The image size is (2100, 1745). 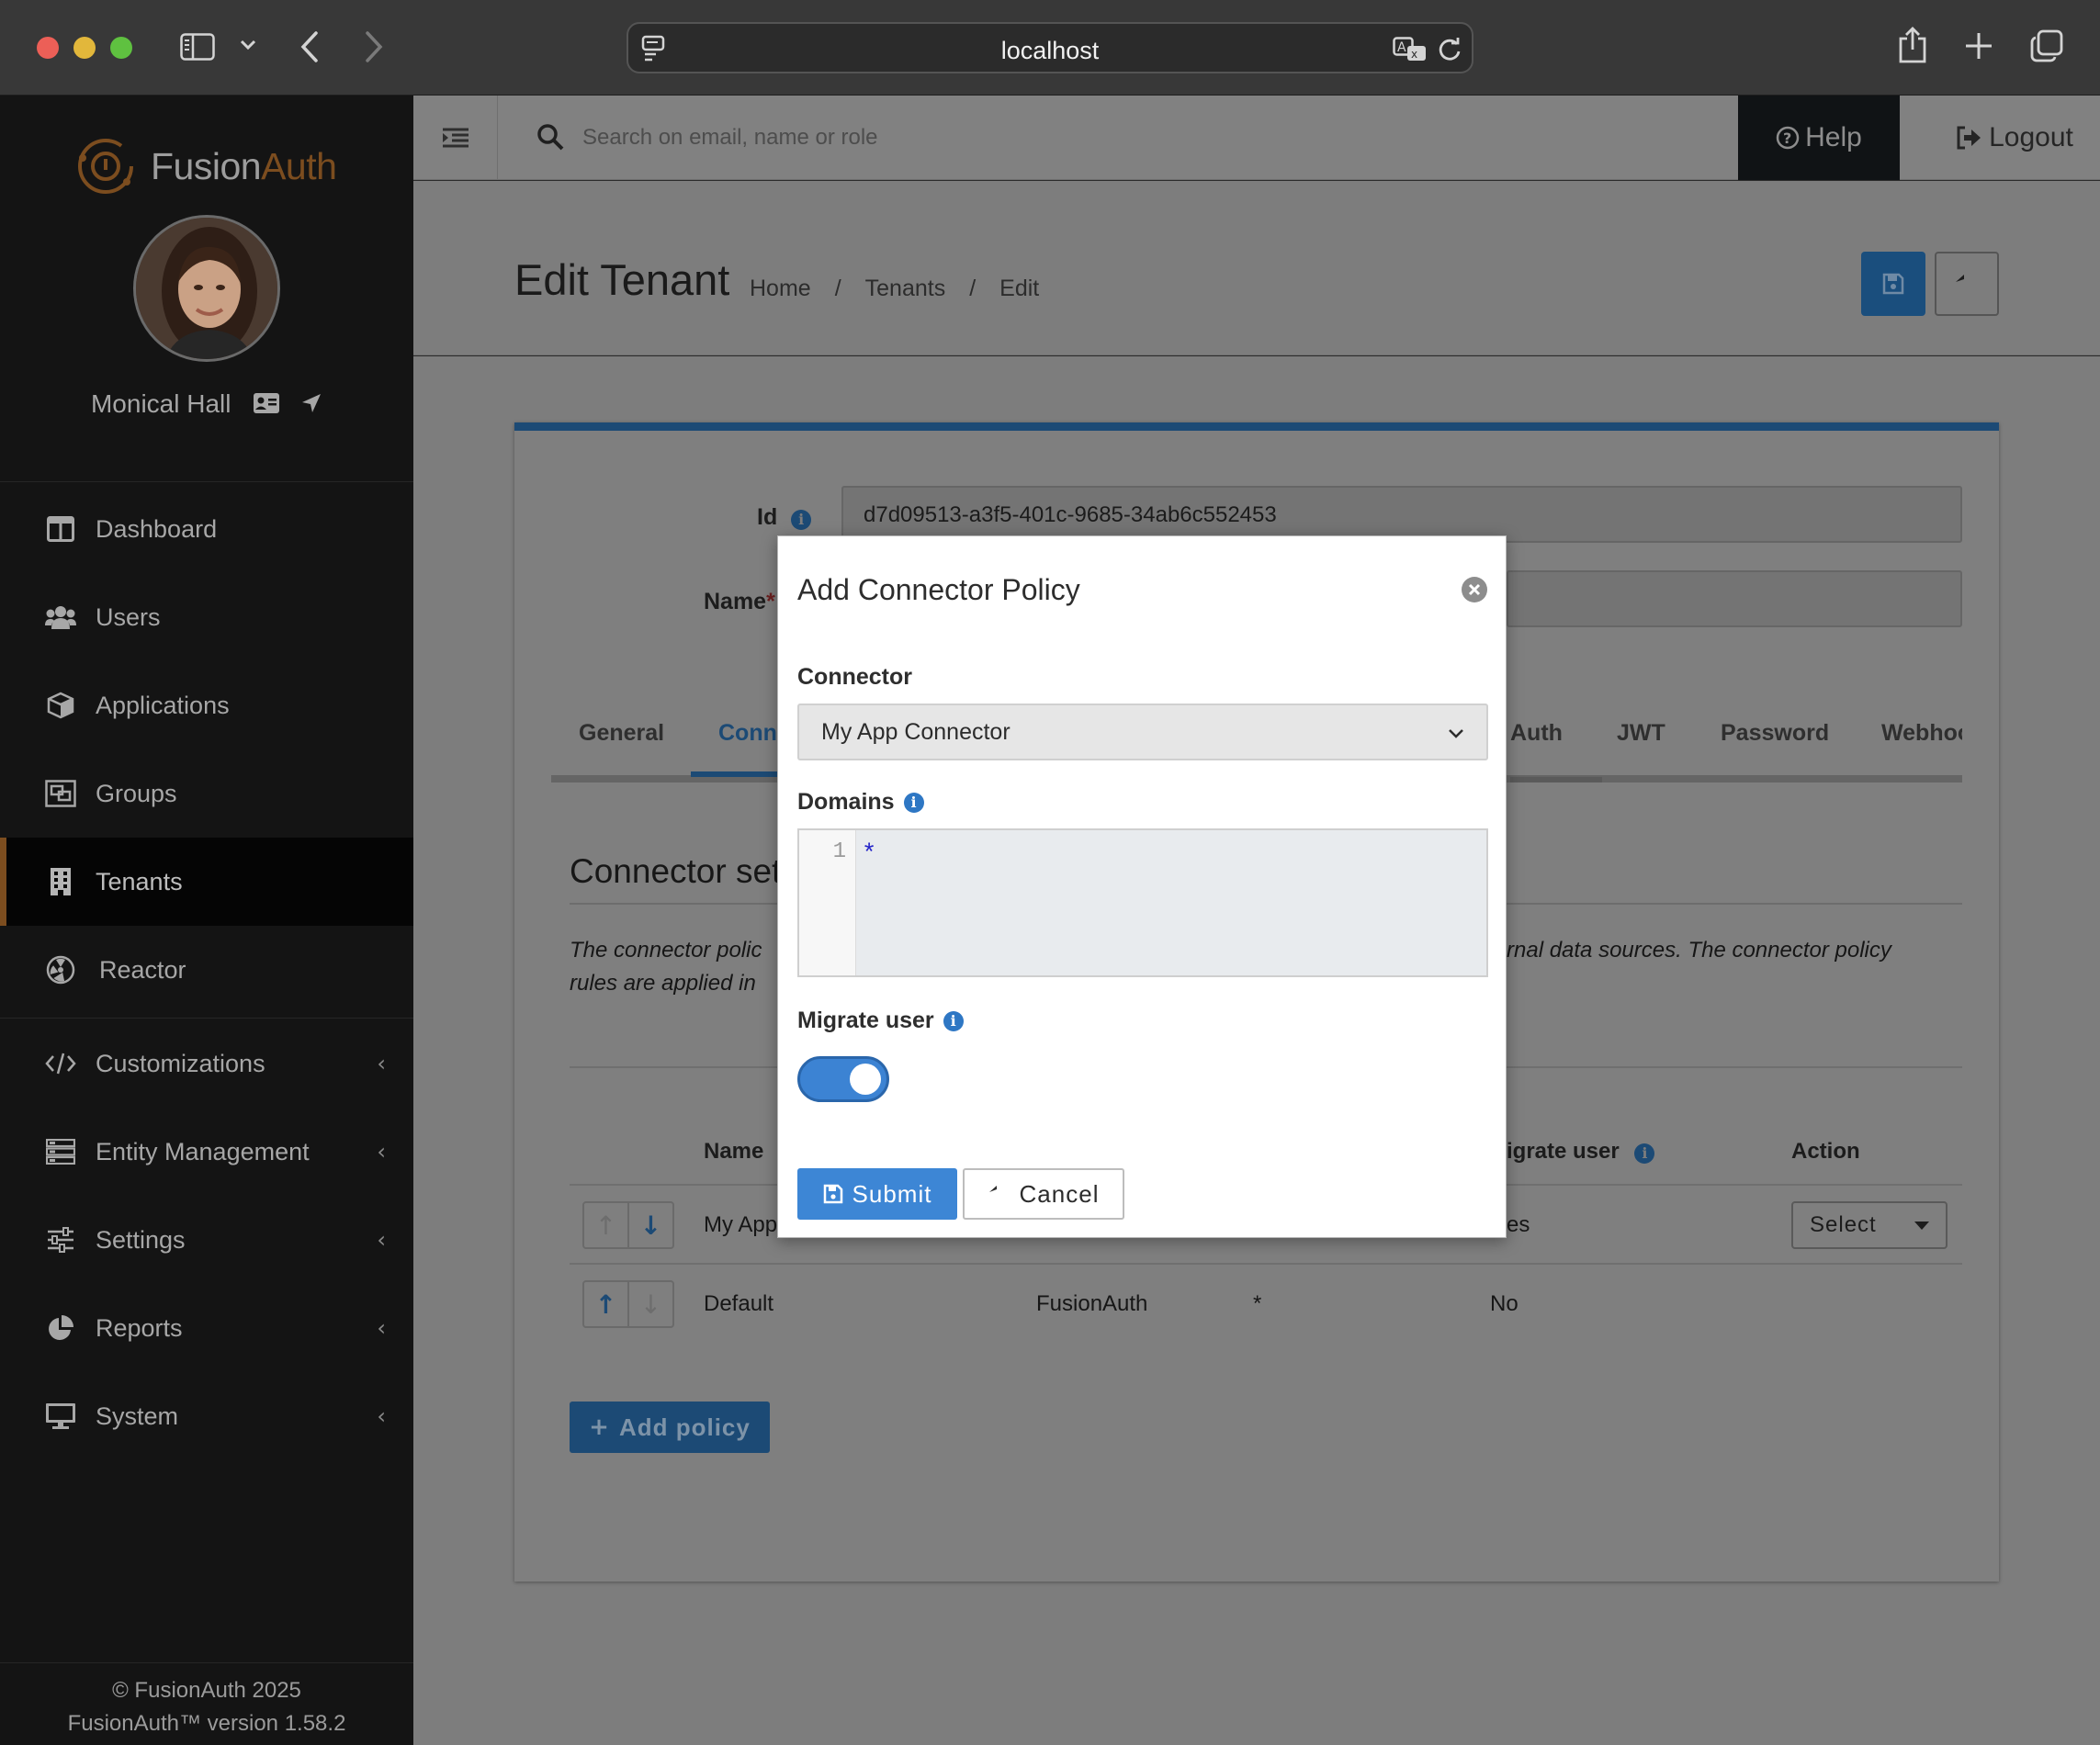 I want to click on save-icon, so click(x=1893, y=284).